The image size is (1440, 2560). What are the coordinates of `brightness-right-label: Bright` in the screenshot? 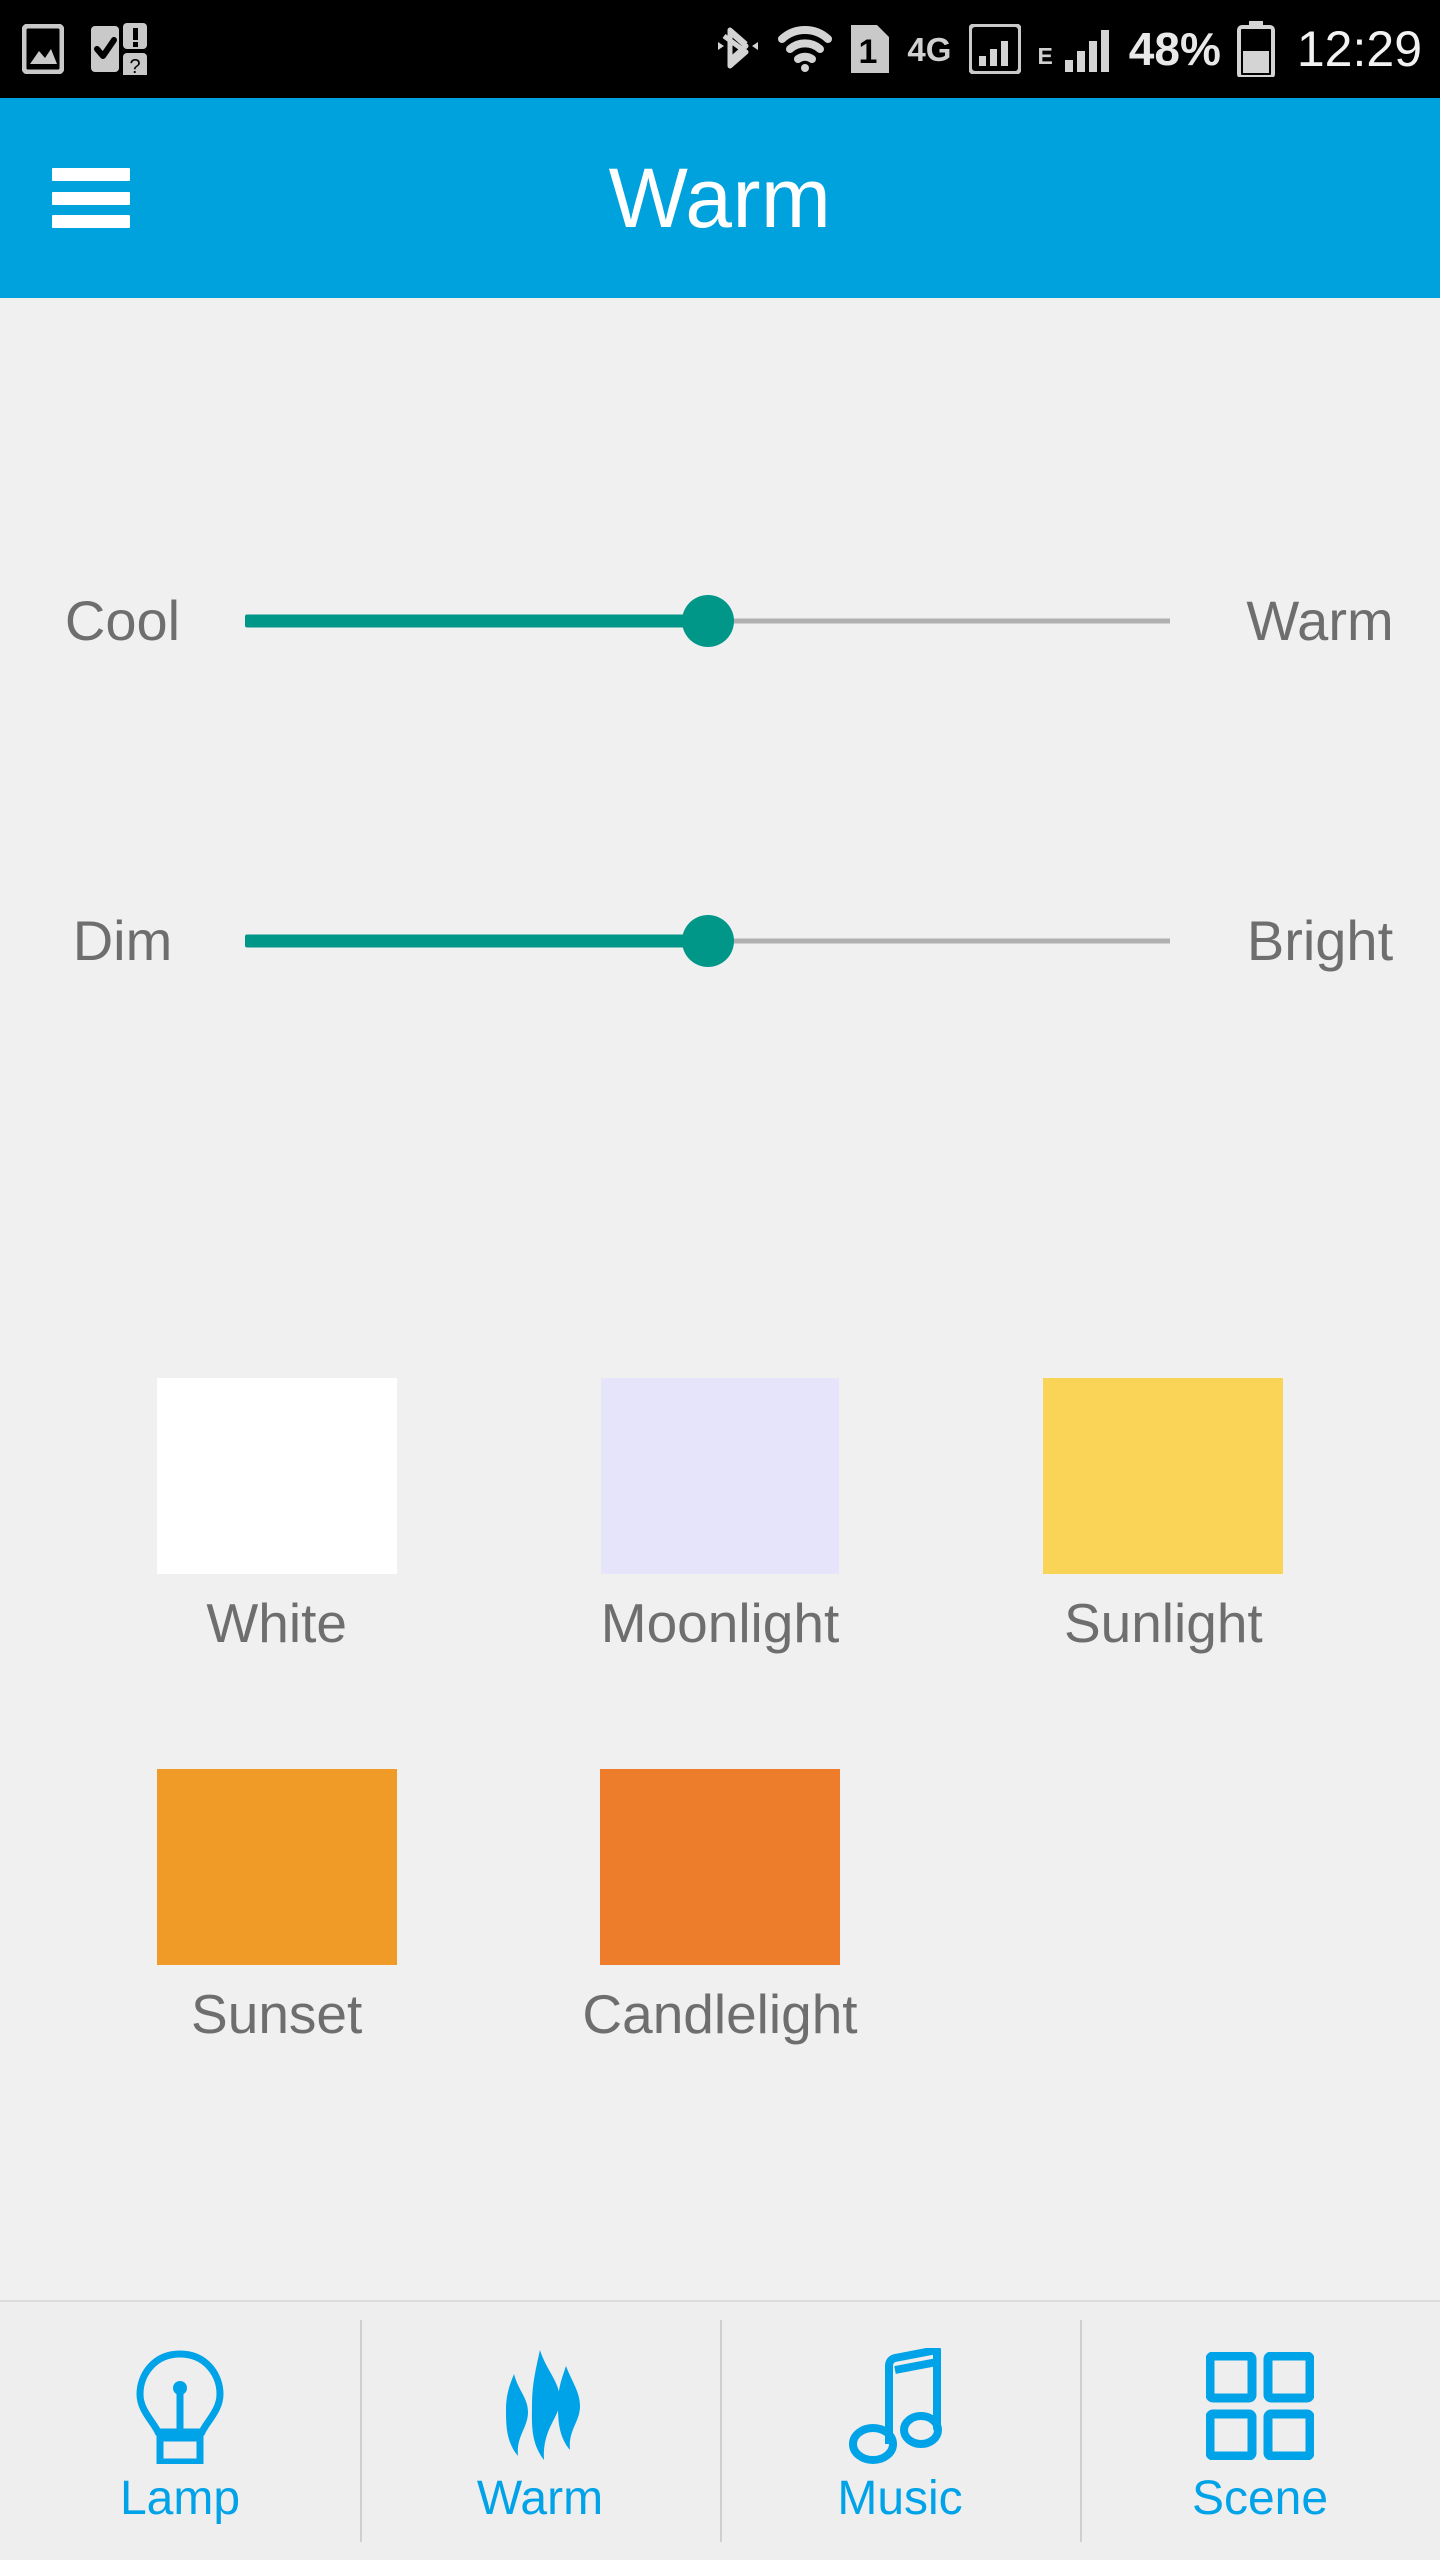 It's located at (1320, 940).